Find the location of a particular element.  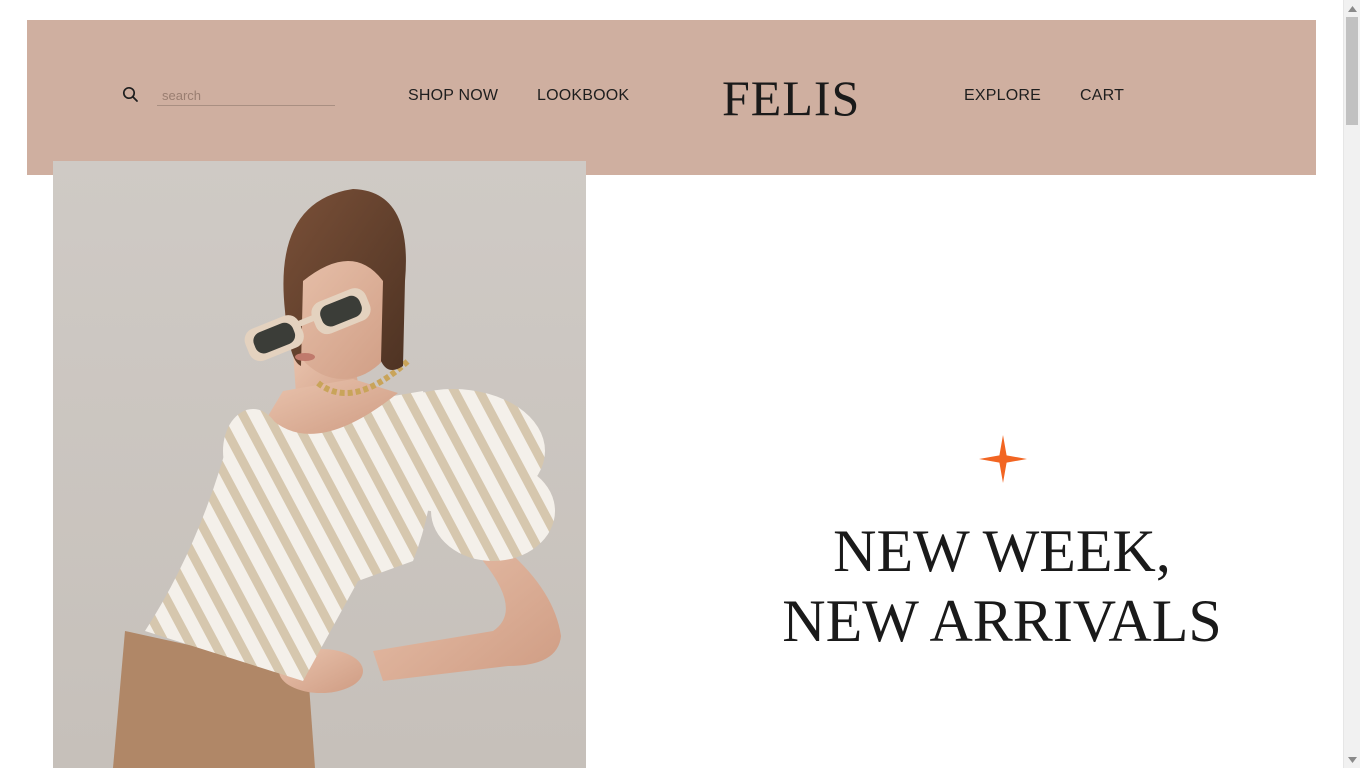

headline-line-1: NEW WEEK, is located at coordinates (1002, 551).